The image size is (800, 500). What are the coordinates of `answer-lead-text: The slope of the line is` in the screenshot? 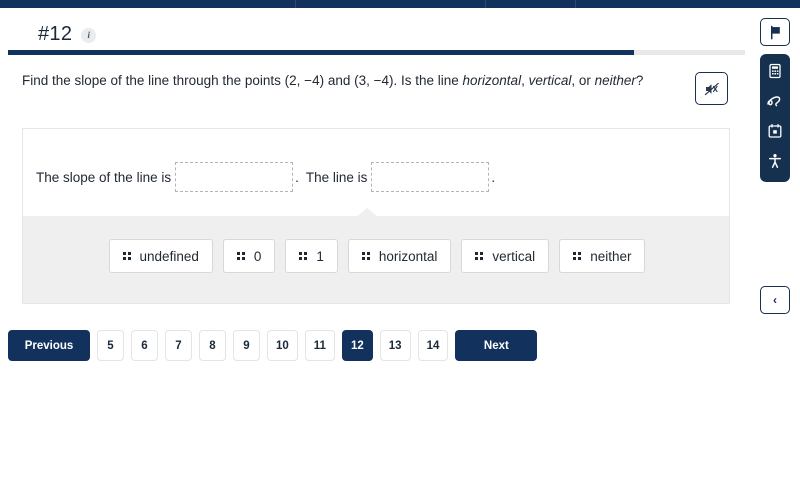 It's located at (104, 177).